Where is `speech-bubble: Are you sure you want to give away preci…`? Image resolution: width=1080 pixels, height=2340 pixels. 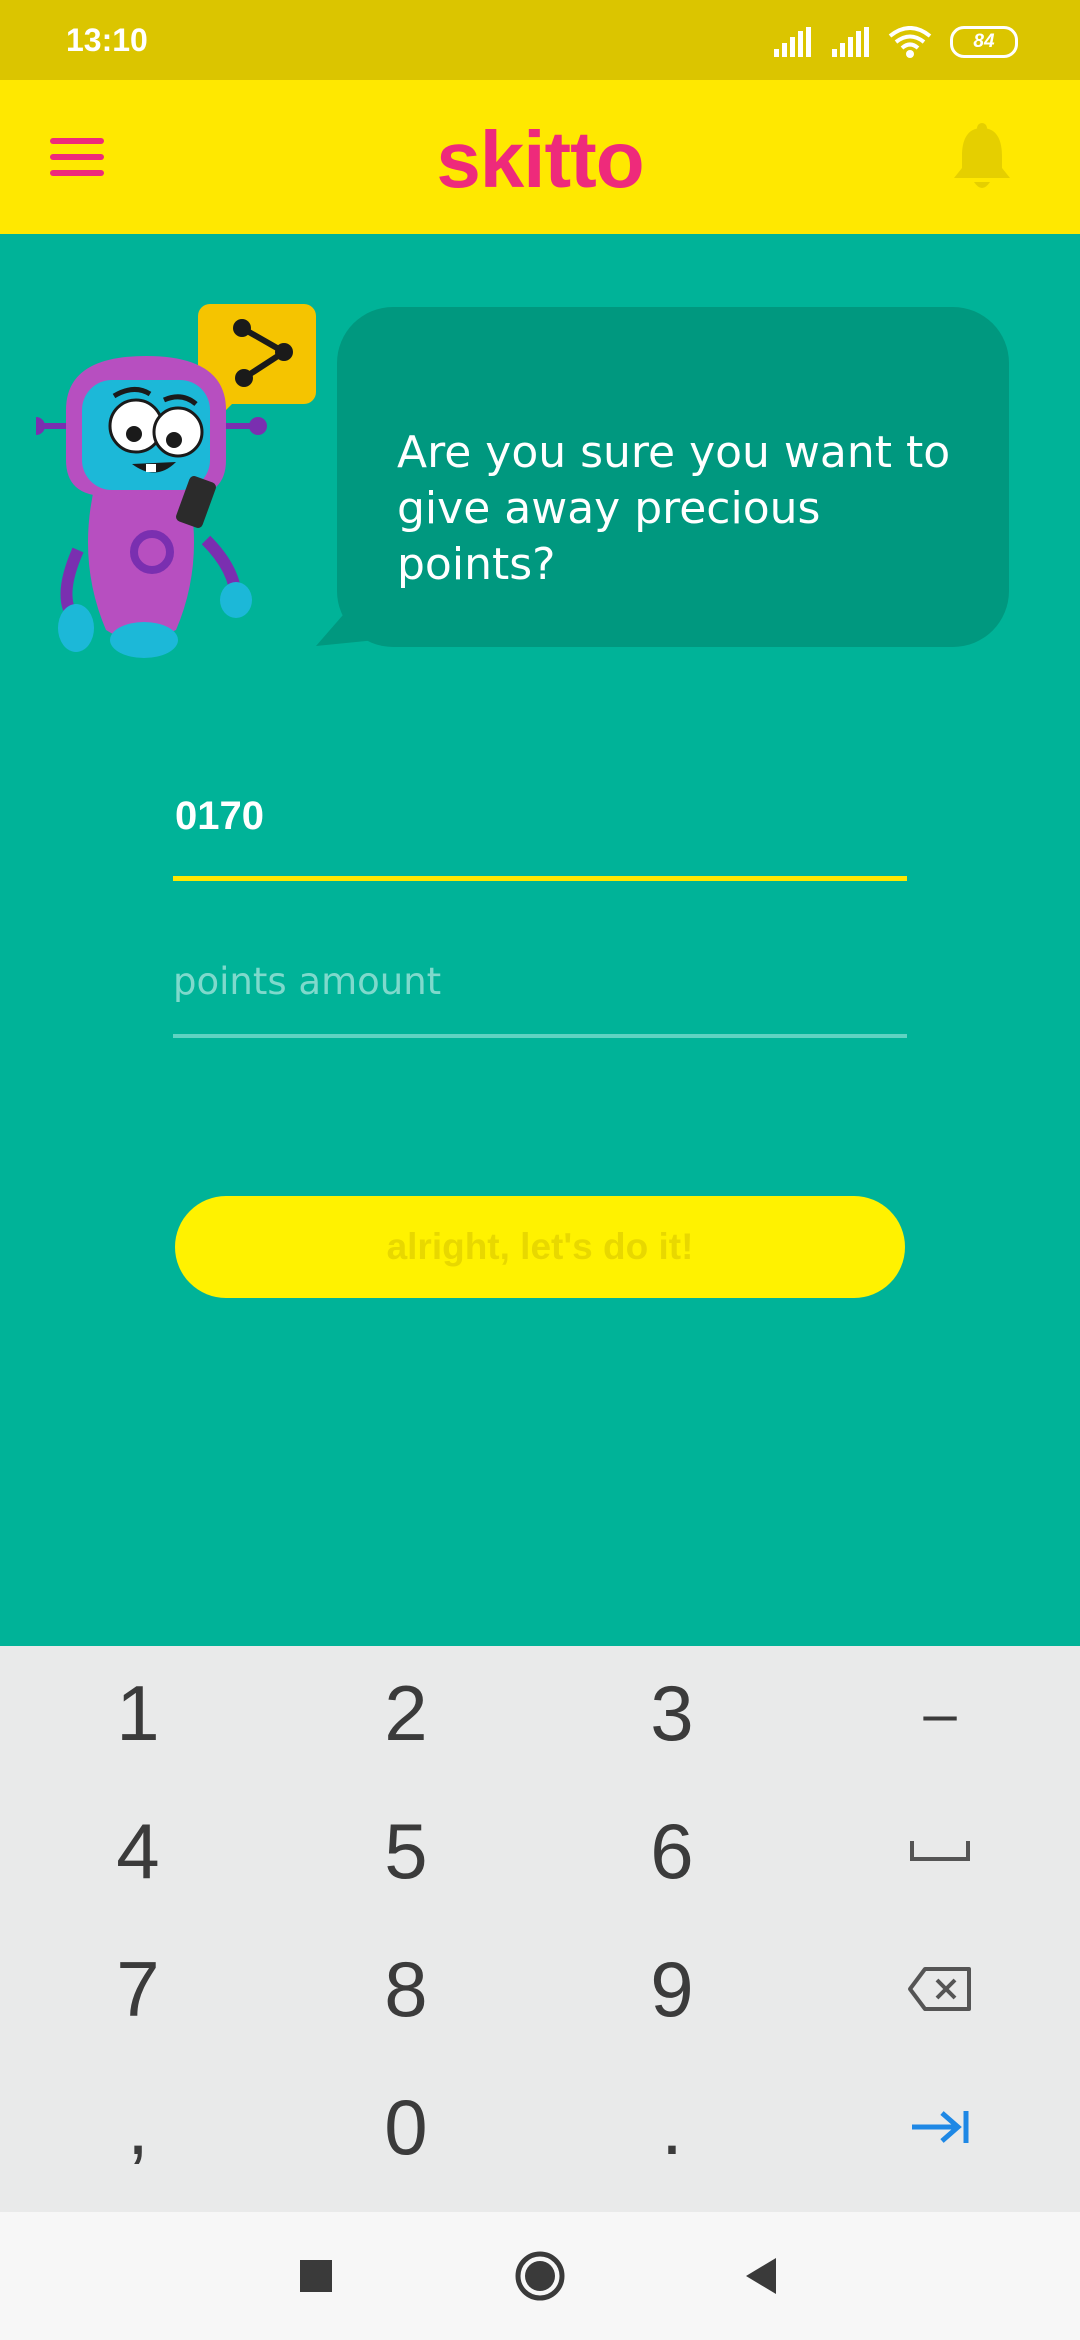 speech-bubble: Are you sure you want to give away preci… is located at coordinates (673, 477).